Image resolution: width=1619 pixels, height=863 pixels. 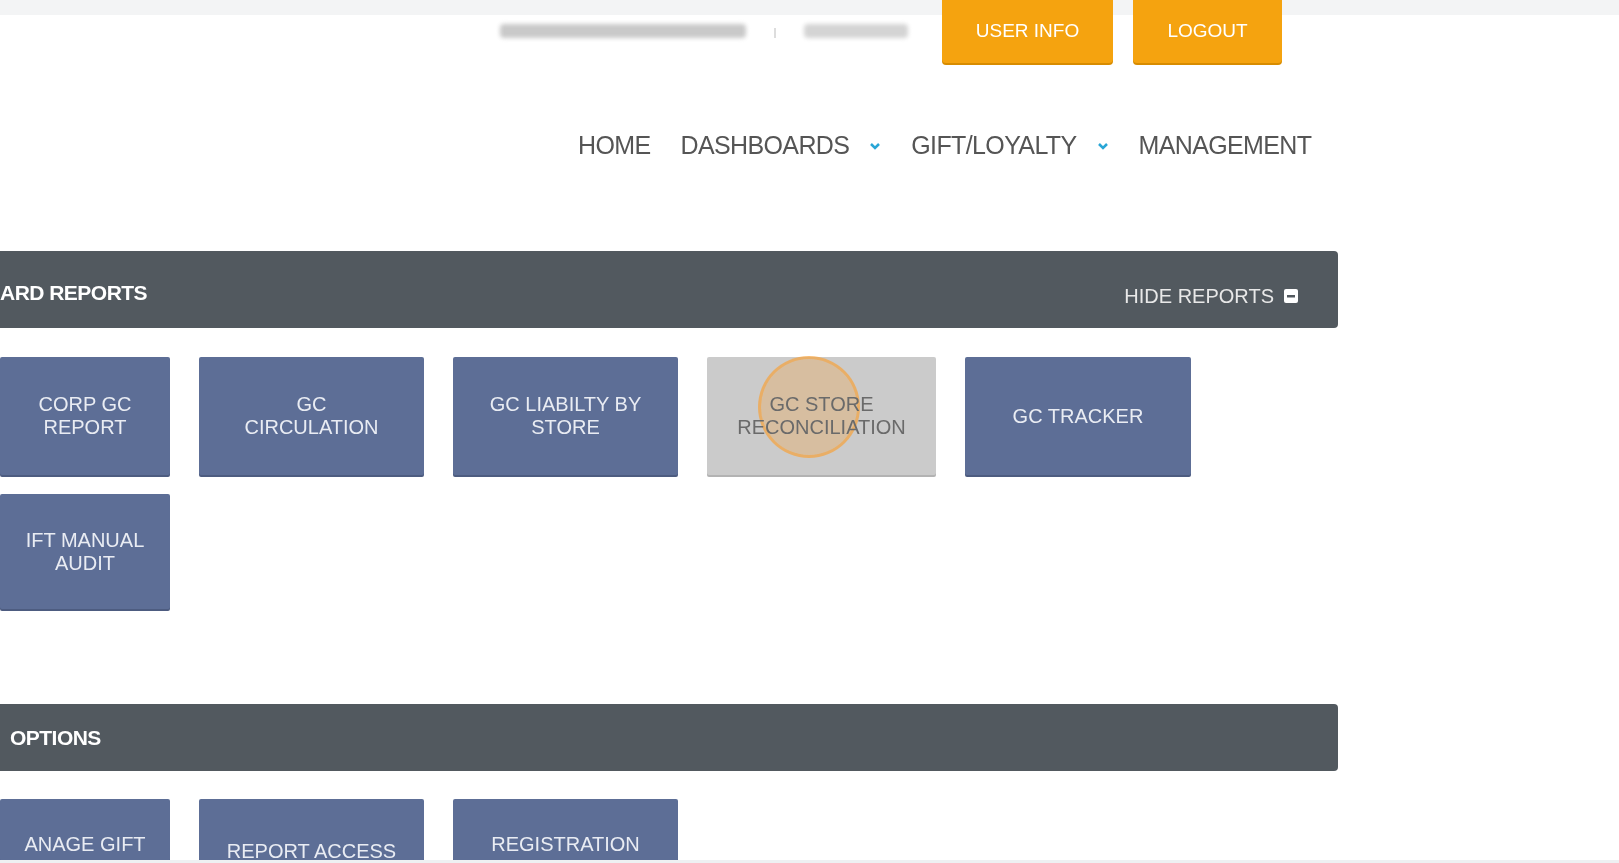 What do you see at coordinates (85, 416) in the screenshot?
I see `report-button: CORP GC REPORT` at bounding box center [85, 416].